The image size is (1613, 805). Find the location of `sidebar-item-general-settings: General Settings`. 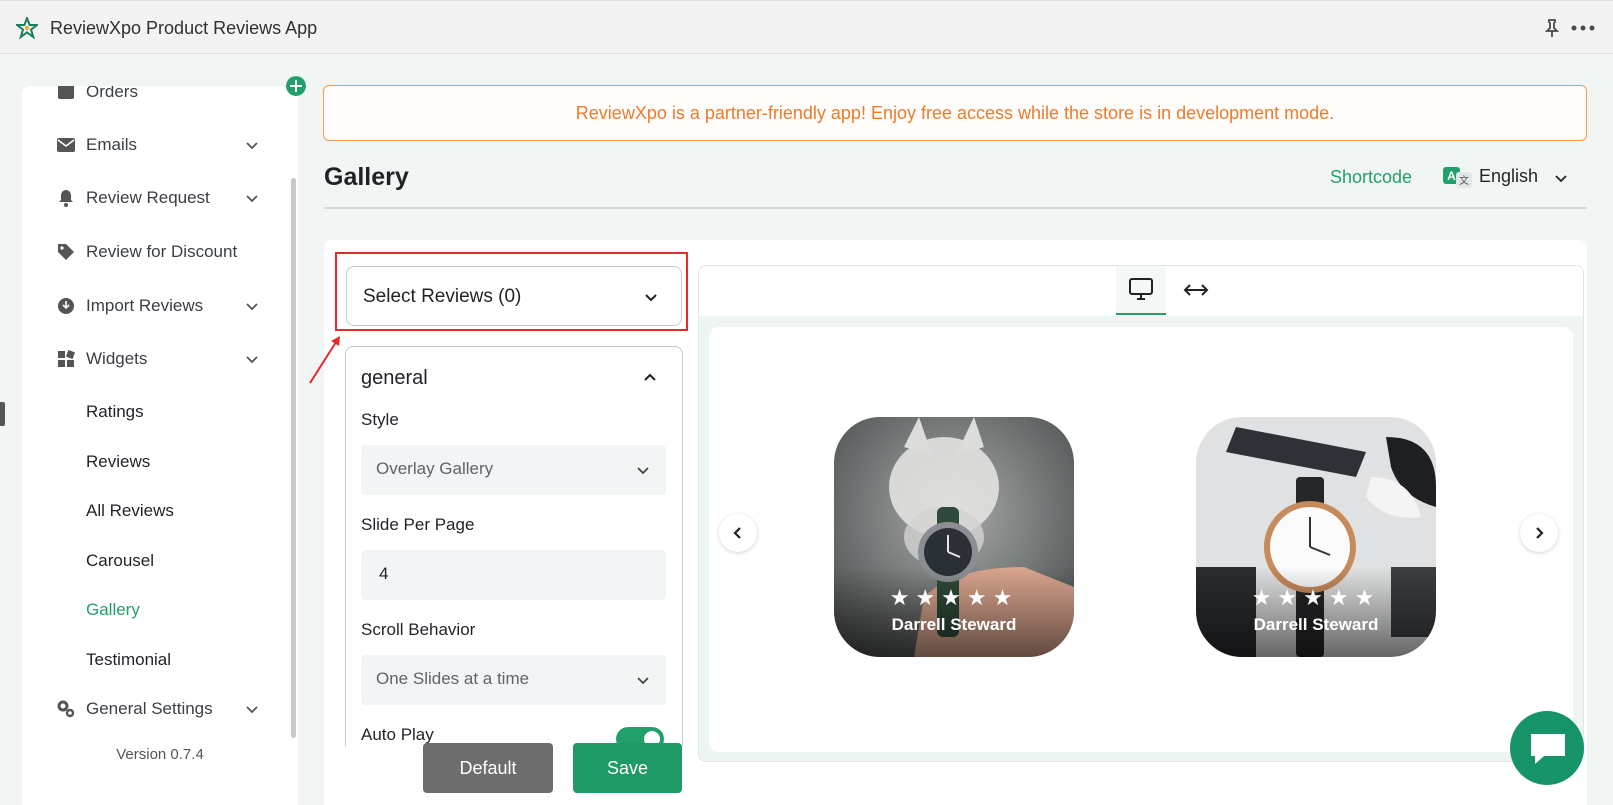

sidebar-item-general-settings: General Settings is located at coordinates (160, 709).